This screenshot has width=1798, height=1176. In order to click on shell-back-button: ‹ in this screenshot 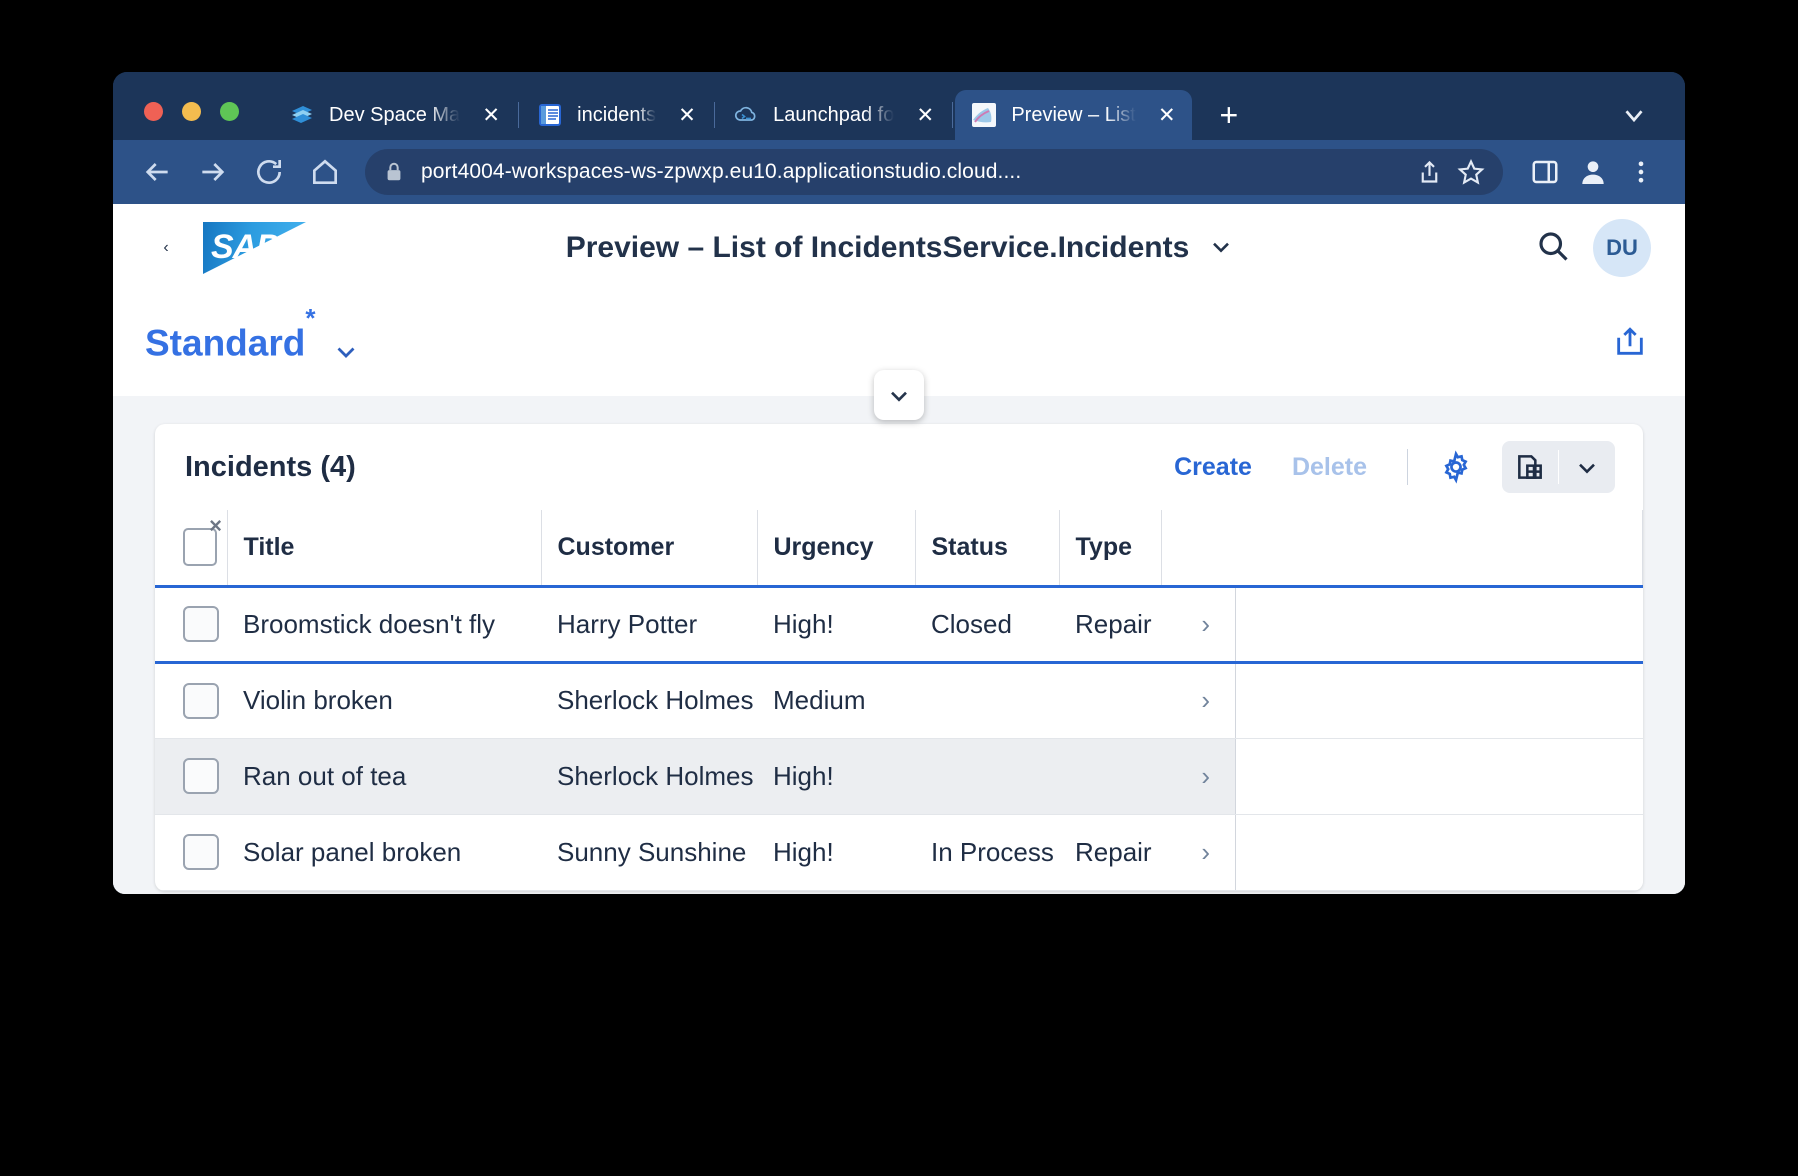, I will do `click(166, 248)`.